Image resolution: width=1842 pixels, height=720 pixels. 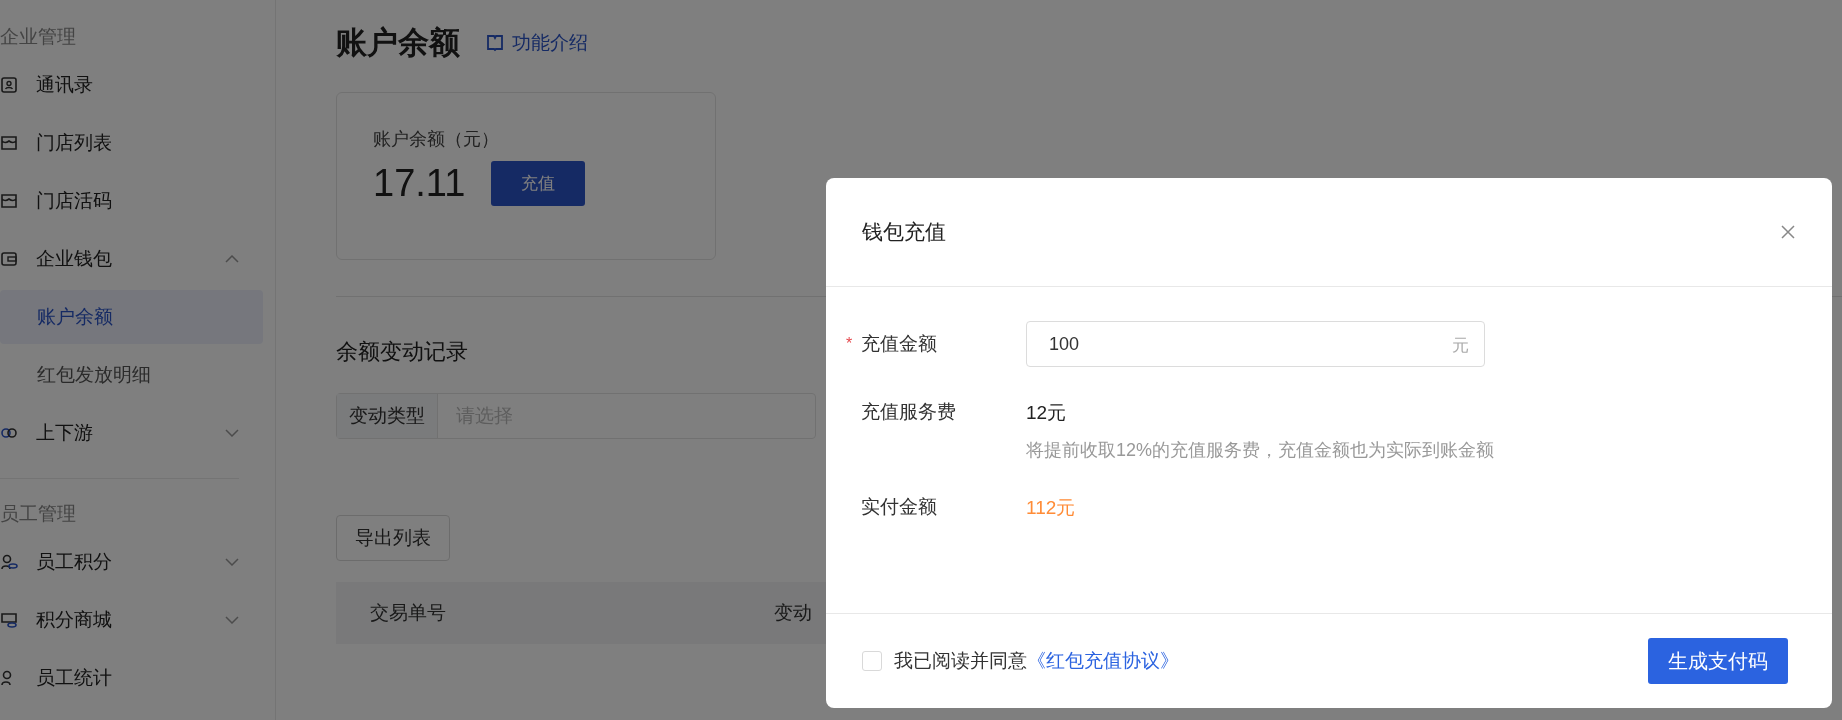 I want to click on field-label: 充值金额, so click(x=899, y=344).